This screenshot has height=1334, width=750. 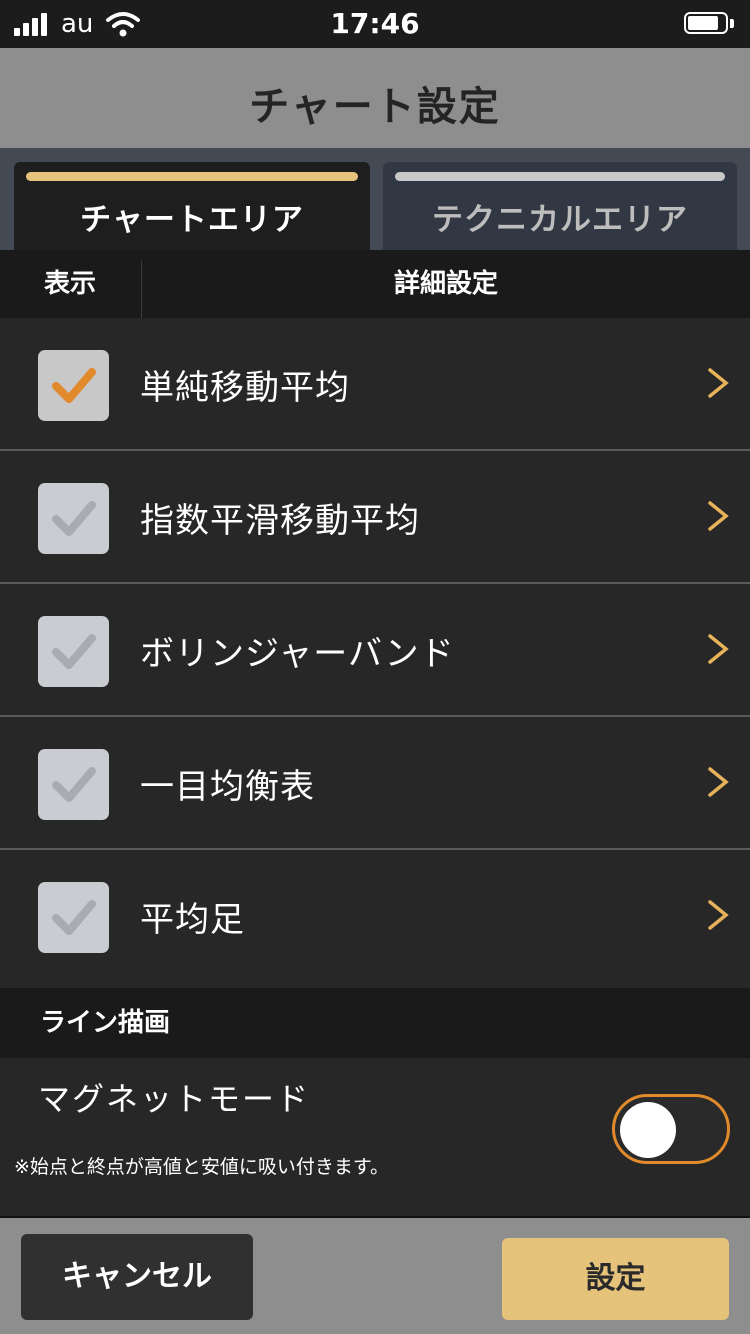 I want to click on checkbox-ichimoku, so click(x=73, y=784).